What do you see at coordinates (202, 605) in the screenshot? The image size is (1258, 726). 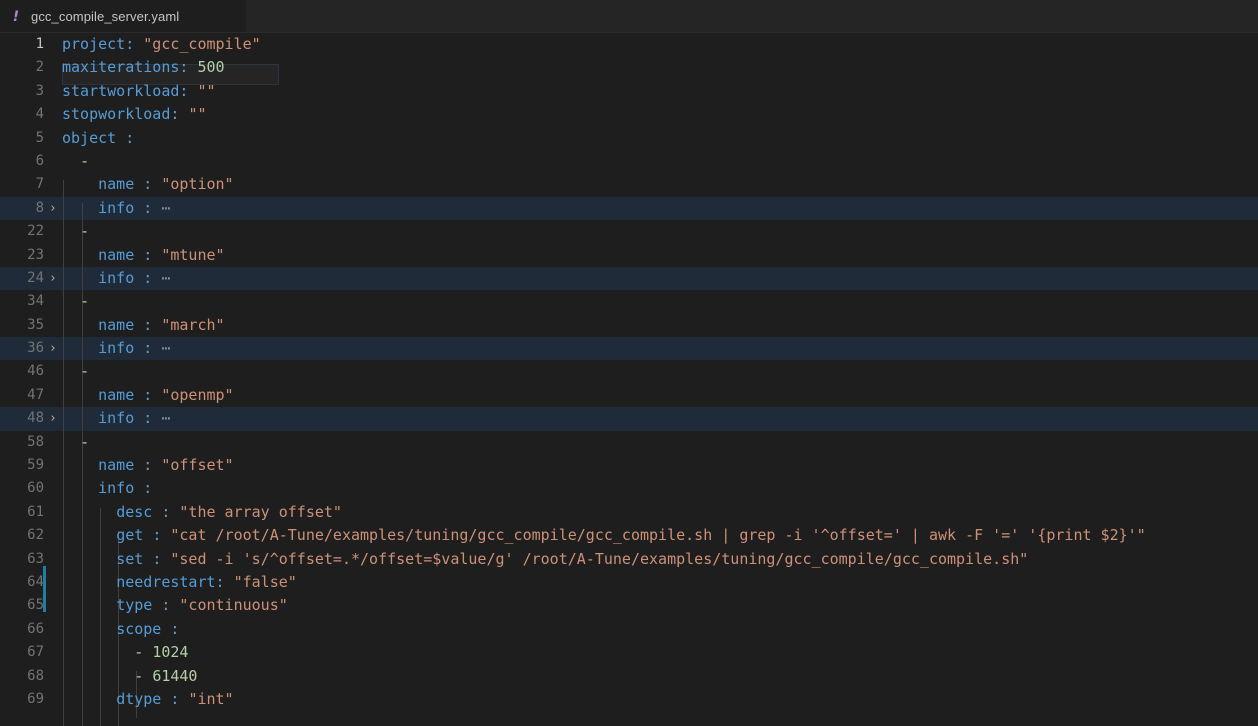 I see `code-text: type : "continuous"` at bounding box center [202, 605].